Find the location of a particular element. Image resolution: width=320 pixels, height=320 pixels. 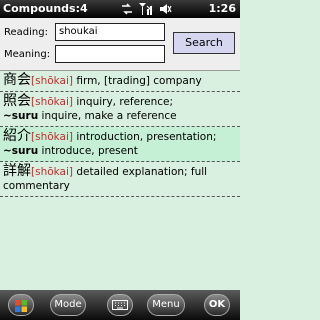

entry-kanji: 商会 is located at coordinates (17, 80).